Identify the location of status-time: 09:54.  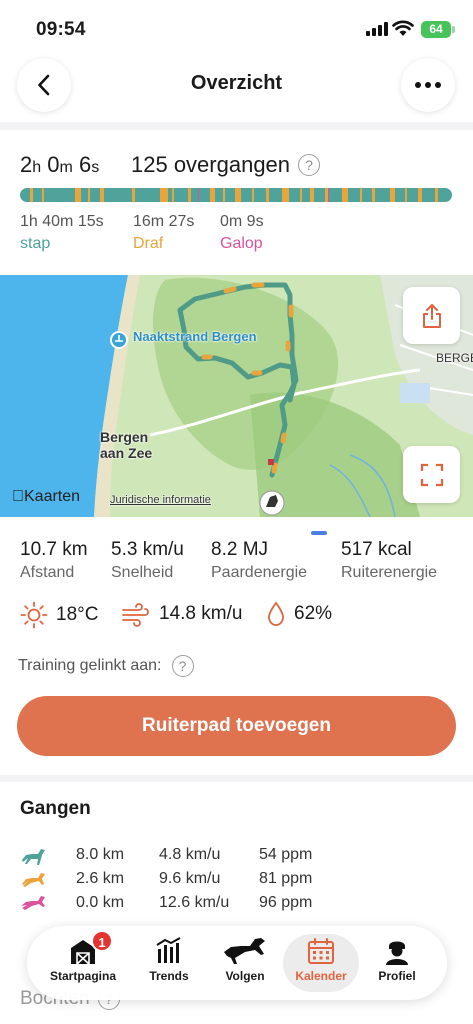
(61, 29).